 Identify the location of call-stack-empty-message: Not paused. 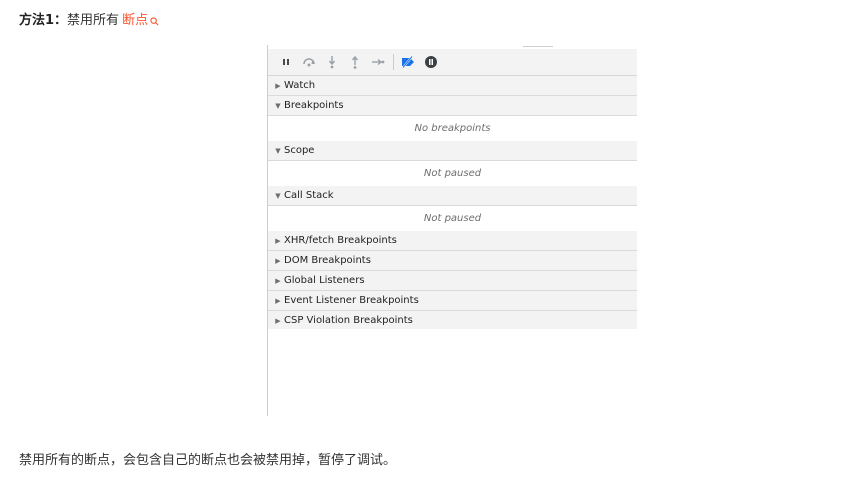
(452, 219).